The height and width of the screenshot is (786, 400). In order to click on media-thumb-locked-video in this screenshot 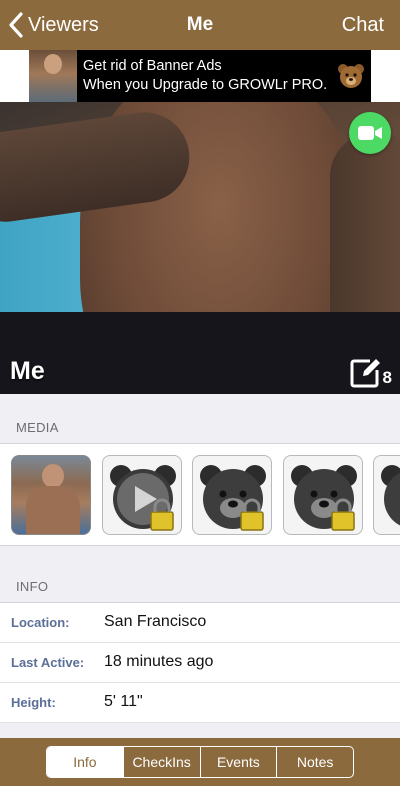, I will do `click(142, 495)`.